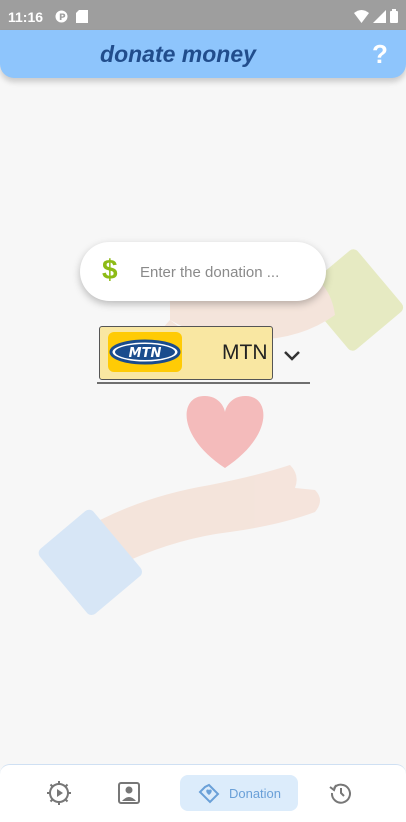 The height and width of the screenshot is (822, 406). I want to click on mtn-logo-text: MTN, so click(145, 353).